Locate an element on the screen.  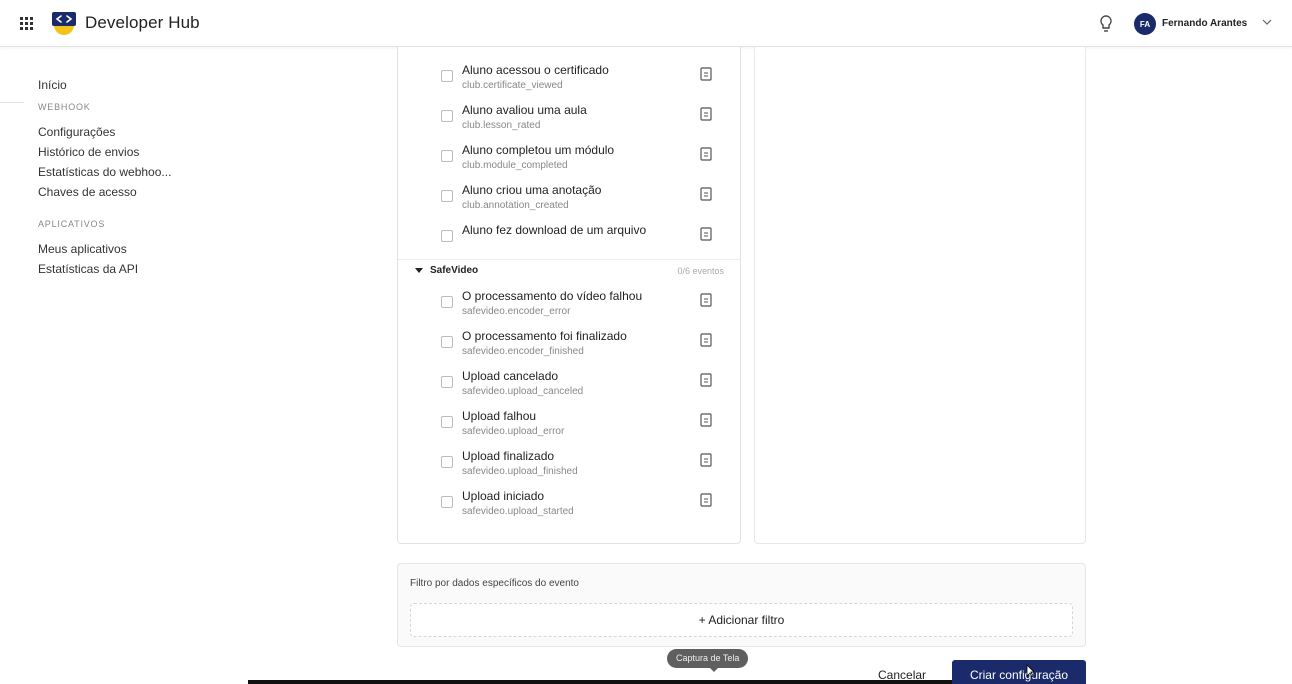
event-code: club.module_completed is located at coordinates (515, 165).